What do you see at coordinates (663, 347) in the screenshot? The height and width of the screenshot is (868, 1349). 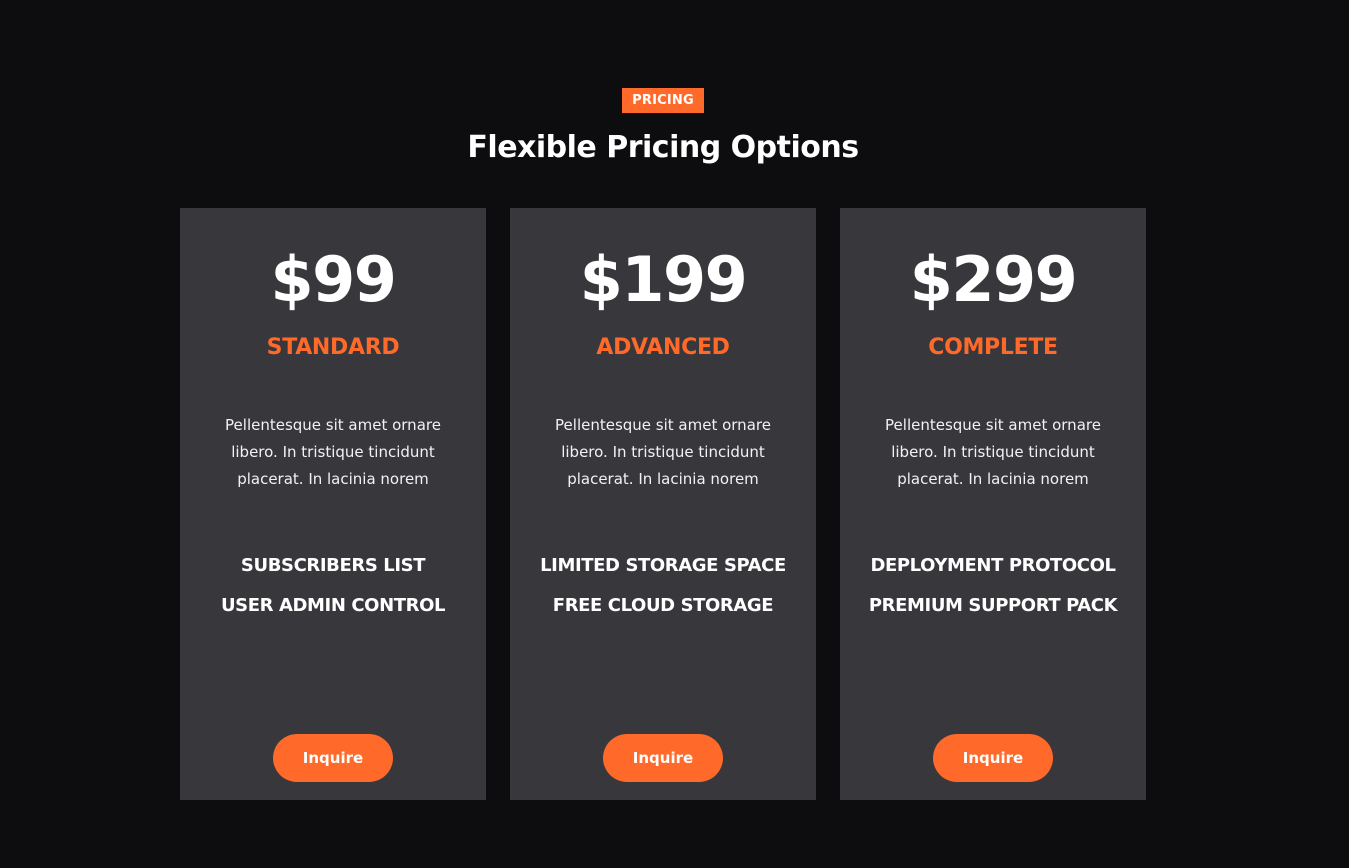 I see `plan-name: ADVANCED` at bounding box center [663, 347].